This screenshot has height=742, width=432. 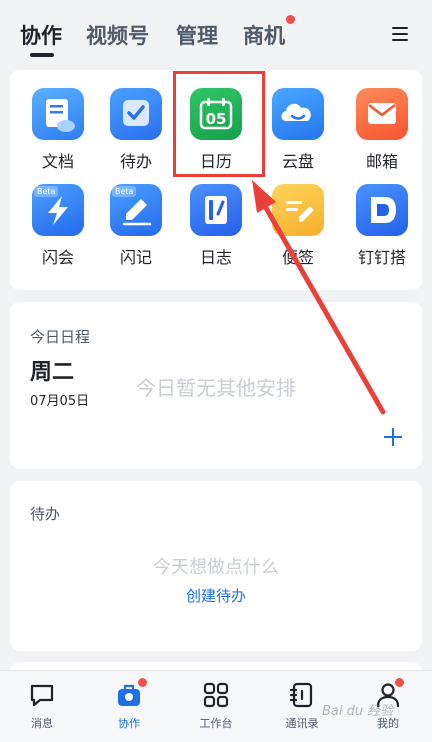 What do you see at coordinates (135, 161) in the screenshot?
I see `app-label: 待办` at bounding box center [135, 161].